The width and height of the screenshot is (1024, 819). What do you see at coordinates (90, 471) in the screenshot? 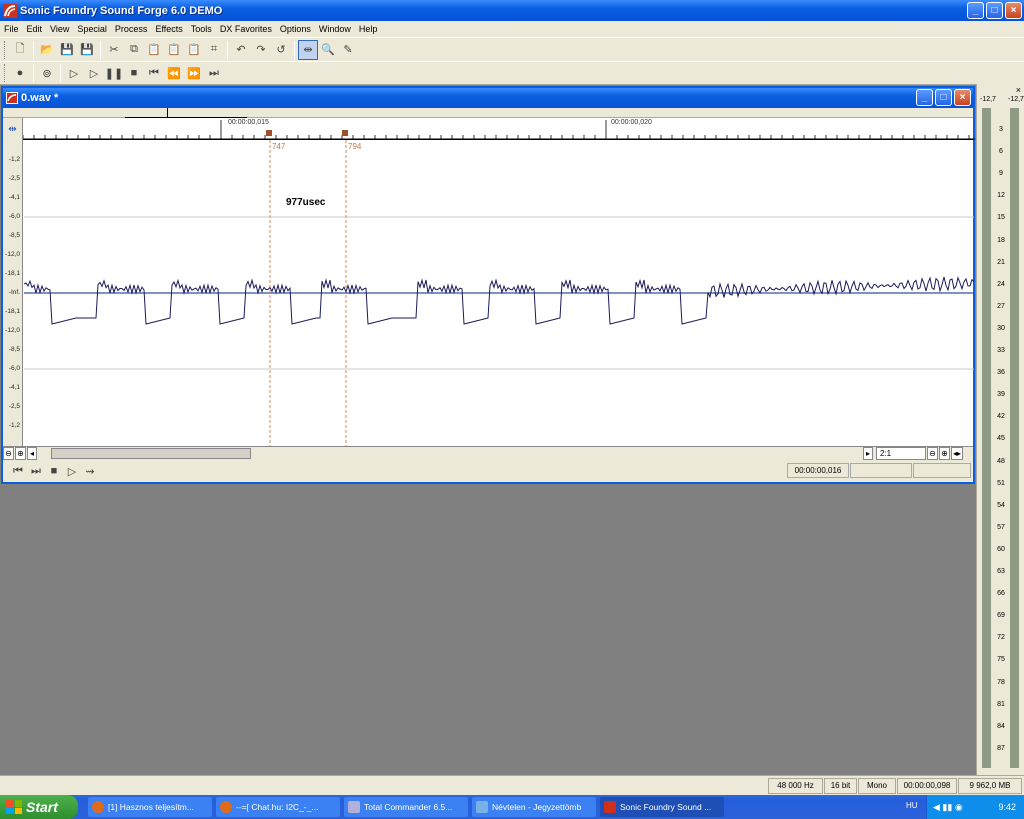
I see `play-looped-icon: ⇝` at bounding box center [90, 471].